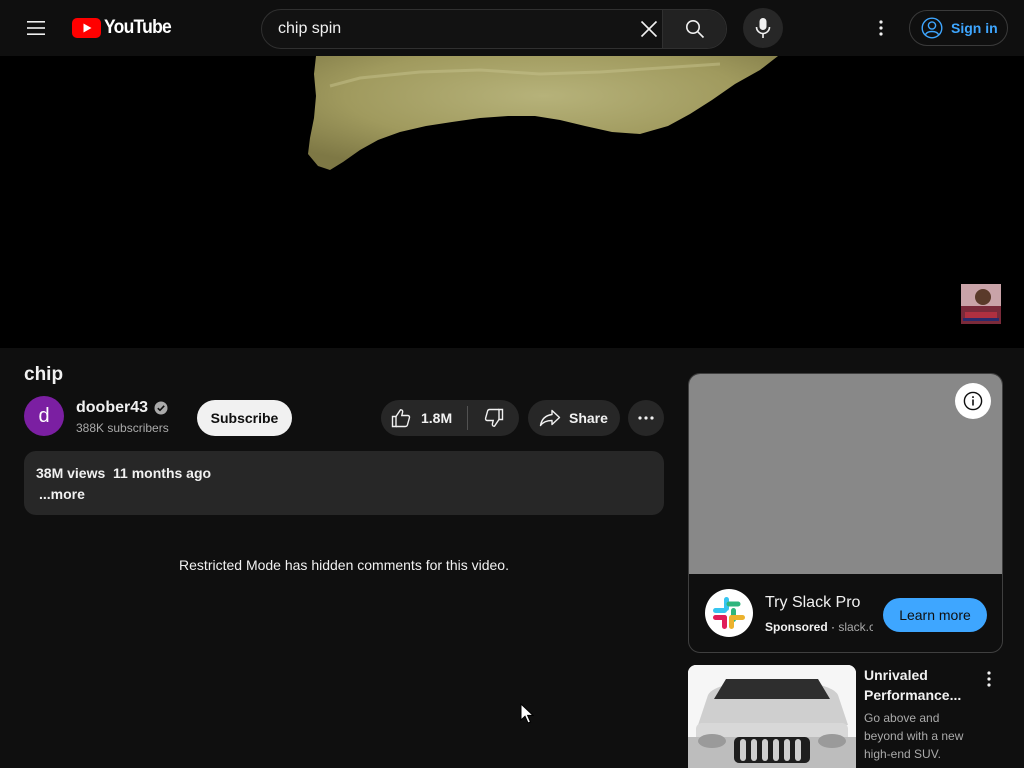 Image resolution: width=1024 pixels, height=768 pixels. I want to click on channel-avatar: d, so click(44, 416).